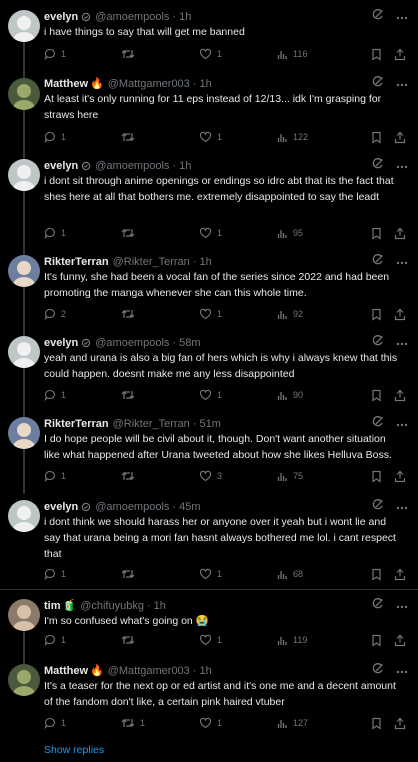 This screenshot has width=418, height=762. I want to click on timestamp: 1h, so click(205, 262).